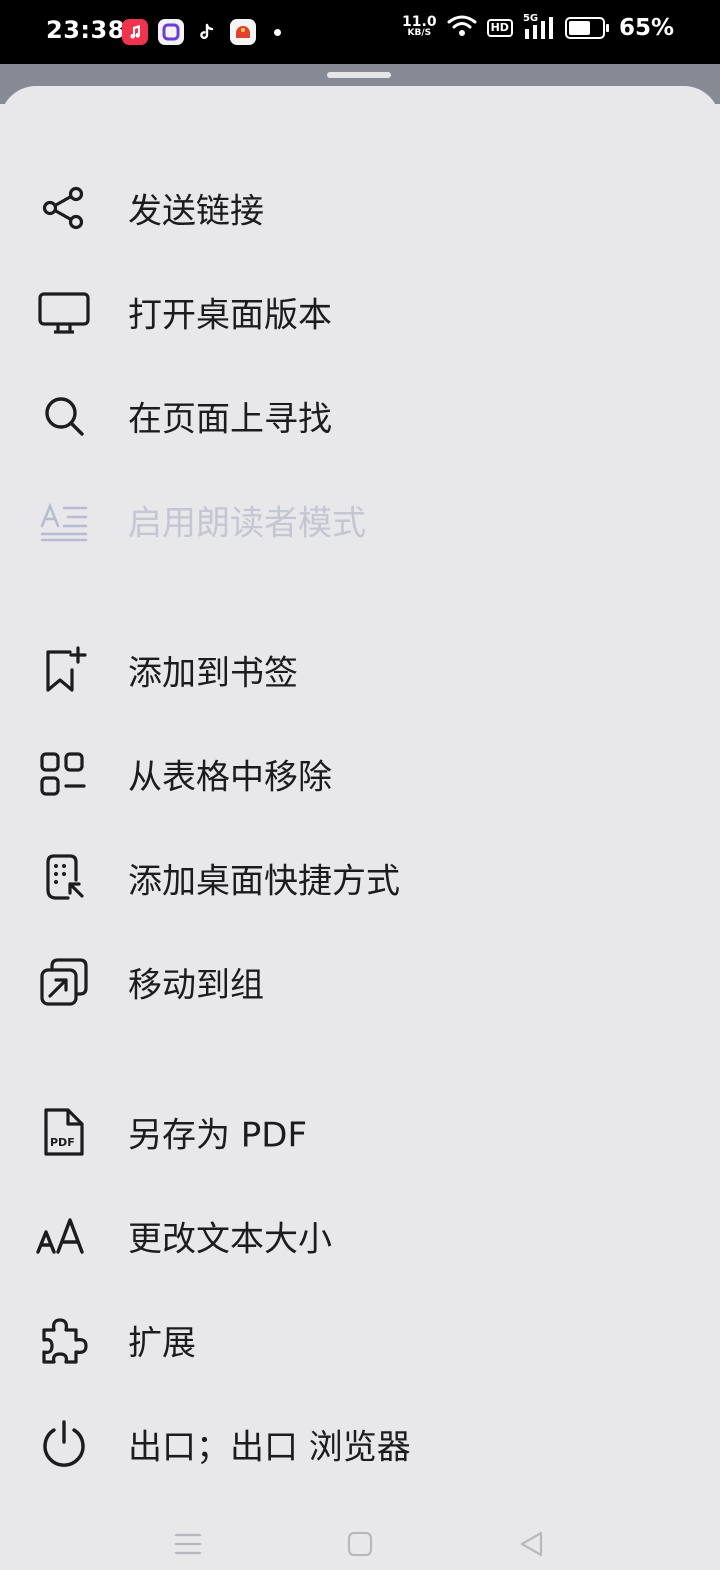  Describe the element at coordinates (162, 1343) in the screenshot. I see `menu-item-label: 扩展` at that location.